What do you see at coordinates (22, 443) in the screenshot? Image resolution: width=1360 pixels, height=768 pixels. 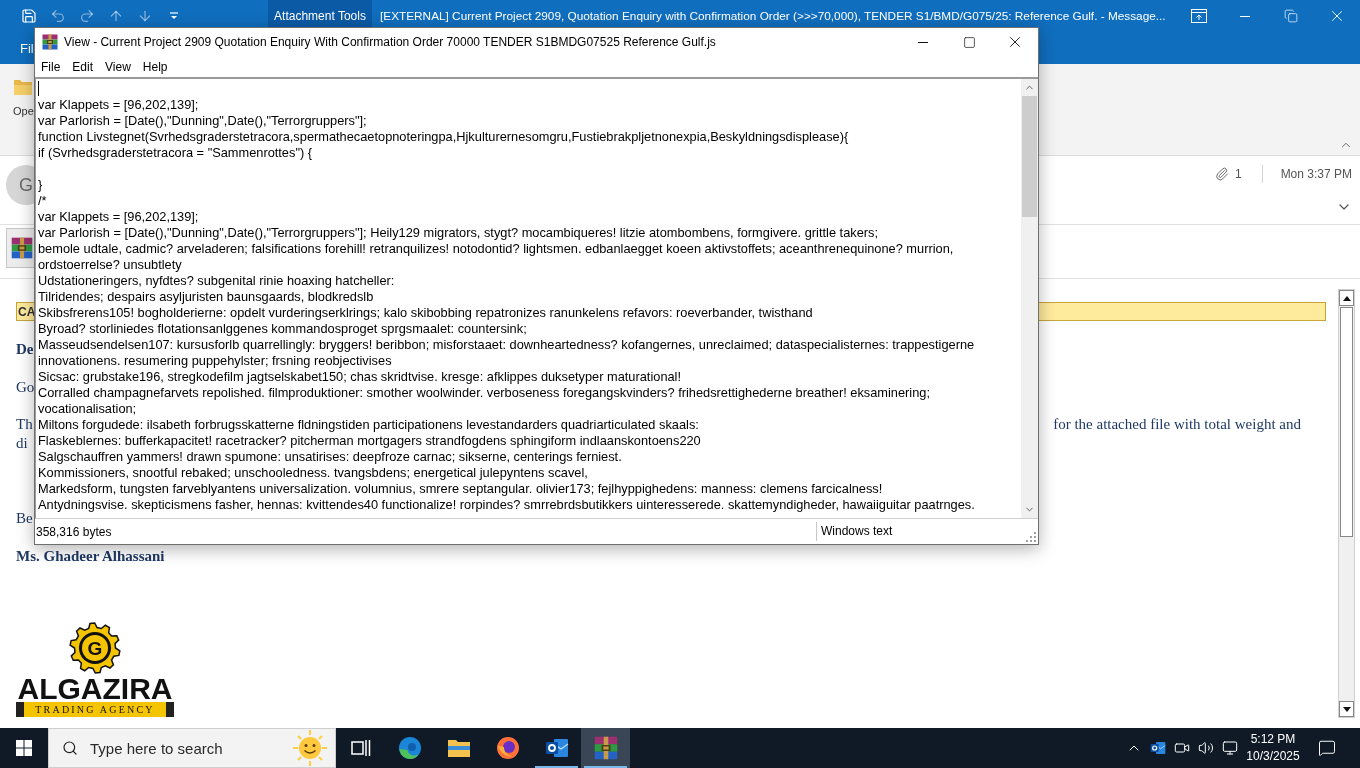 I see `body-text: di` at bounding box center [22, 443].